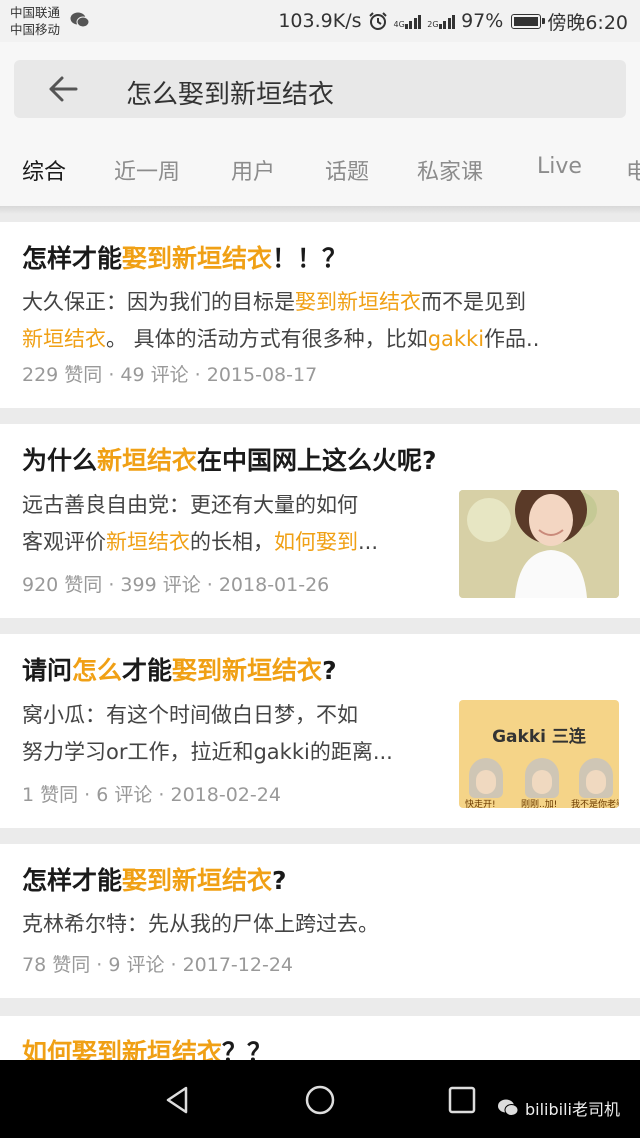 This screenshot has height=1138, width=640. I want to click on text-segment: 作品.., so click(512, 339).